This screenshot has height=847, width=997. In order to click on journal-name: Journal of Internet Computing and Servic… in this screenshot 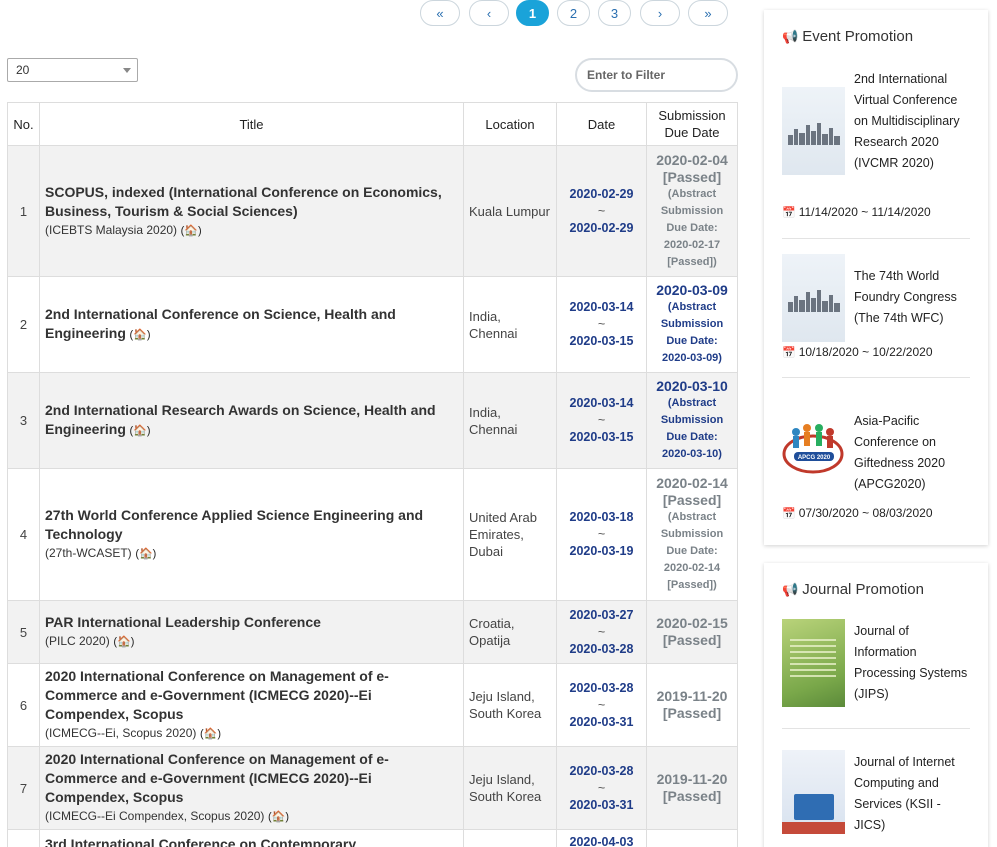, I will do `click(912, 794)`.